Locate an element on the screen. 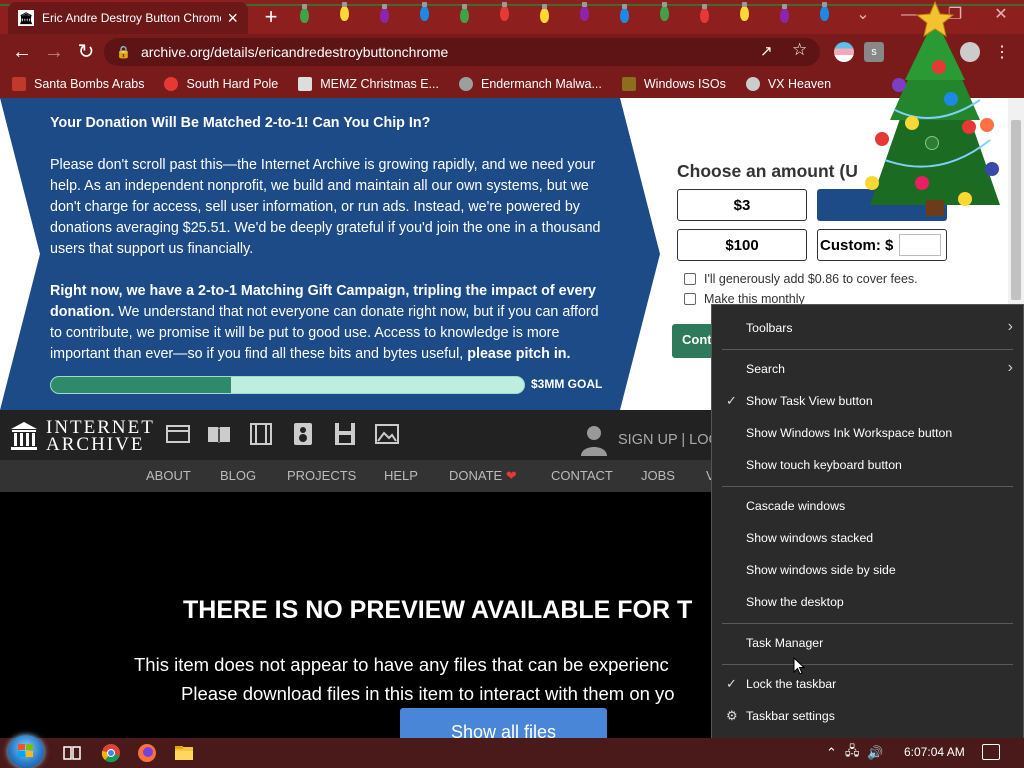 This screenshot has width=1024, height=768. menu-item-stacked: Show windows stacked is located at coordinates (867, 538).